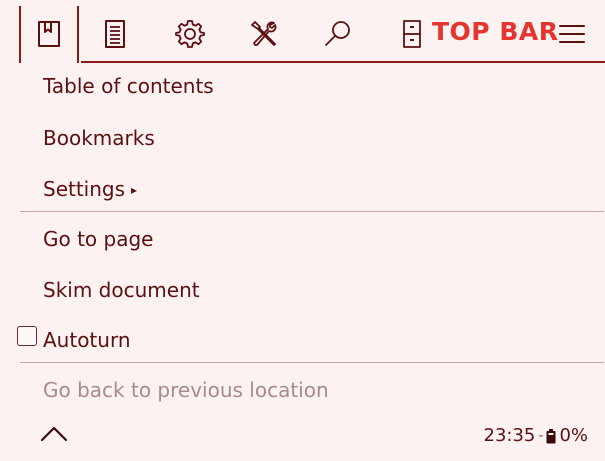 The width and height of the screenshot is (605, 461). I want to click on autoturn-checkbox, so click(27, 336).